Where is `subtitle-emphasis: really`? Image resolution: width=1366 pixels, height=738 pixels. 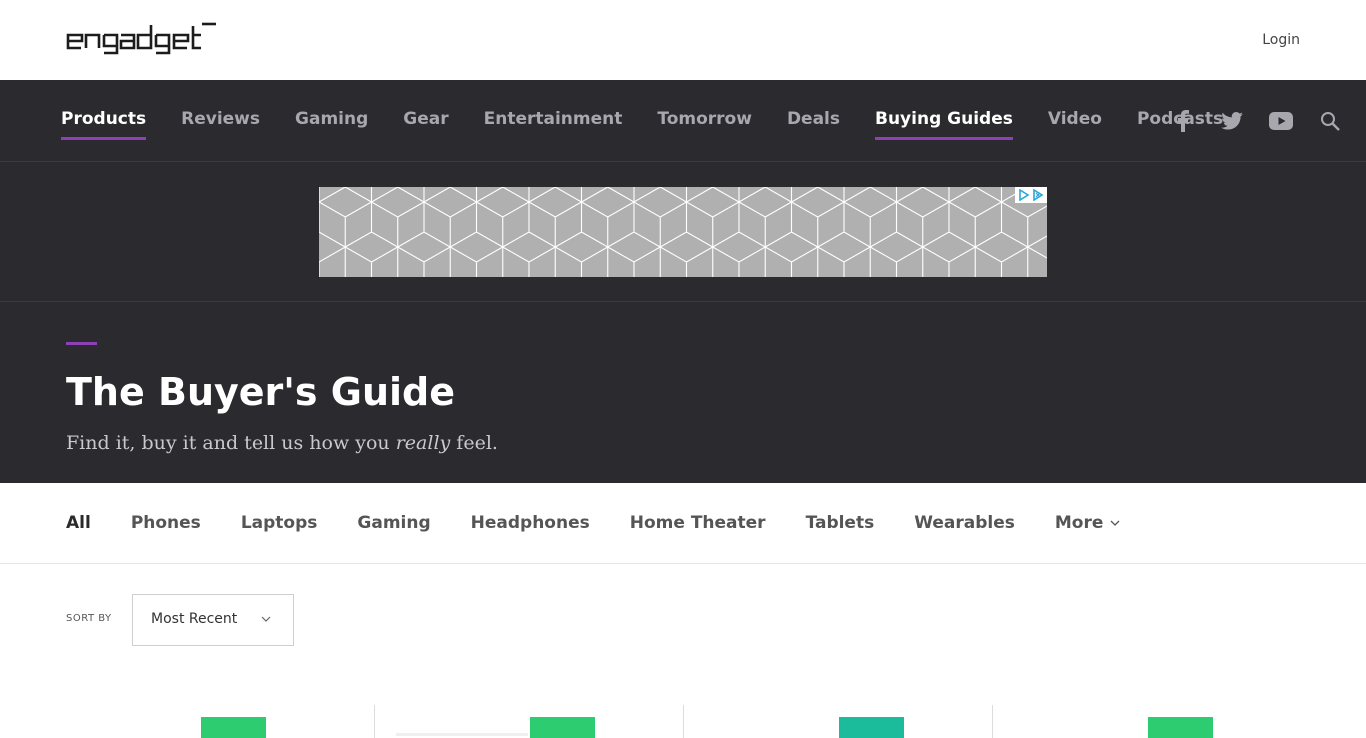 subtitle-emphasis: really is located at coordinates (423, 443).